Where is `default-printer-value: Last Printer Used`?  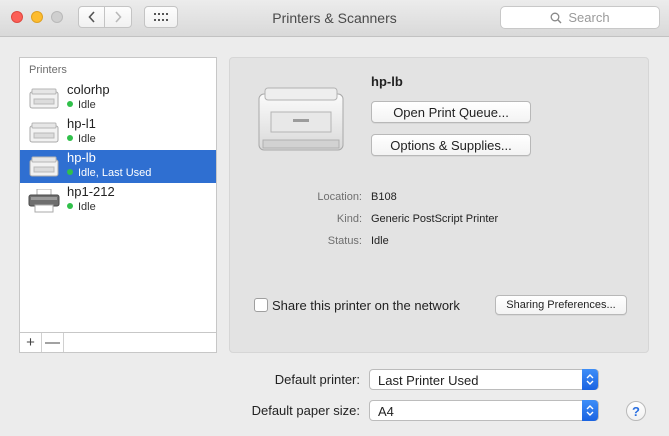 default-printer-value: Last Printer Used is located at coordinates (428, 380).